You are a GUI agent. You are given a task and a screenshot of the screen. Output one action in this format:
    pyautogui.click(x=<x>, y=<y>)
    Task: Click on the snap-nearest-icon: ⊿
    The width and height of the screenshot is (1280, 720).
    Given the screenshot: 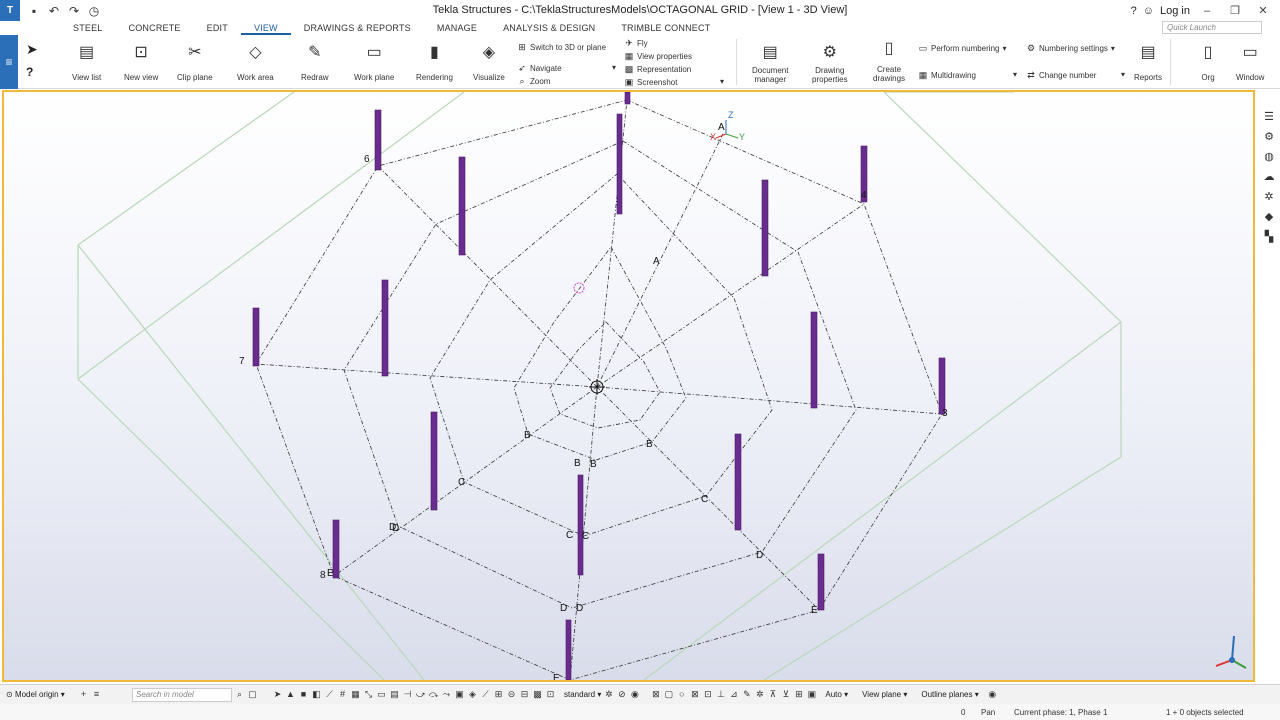 What is the action you would take?
    pyautogui.click(x=733, y=694)
    